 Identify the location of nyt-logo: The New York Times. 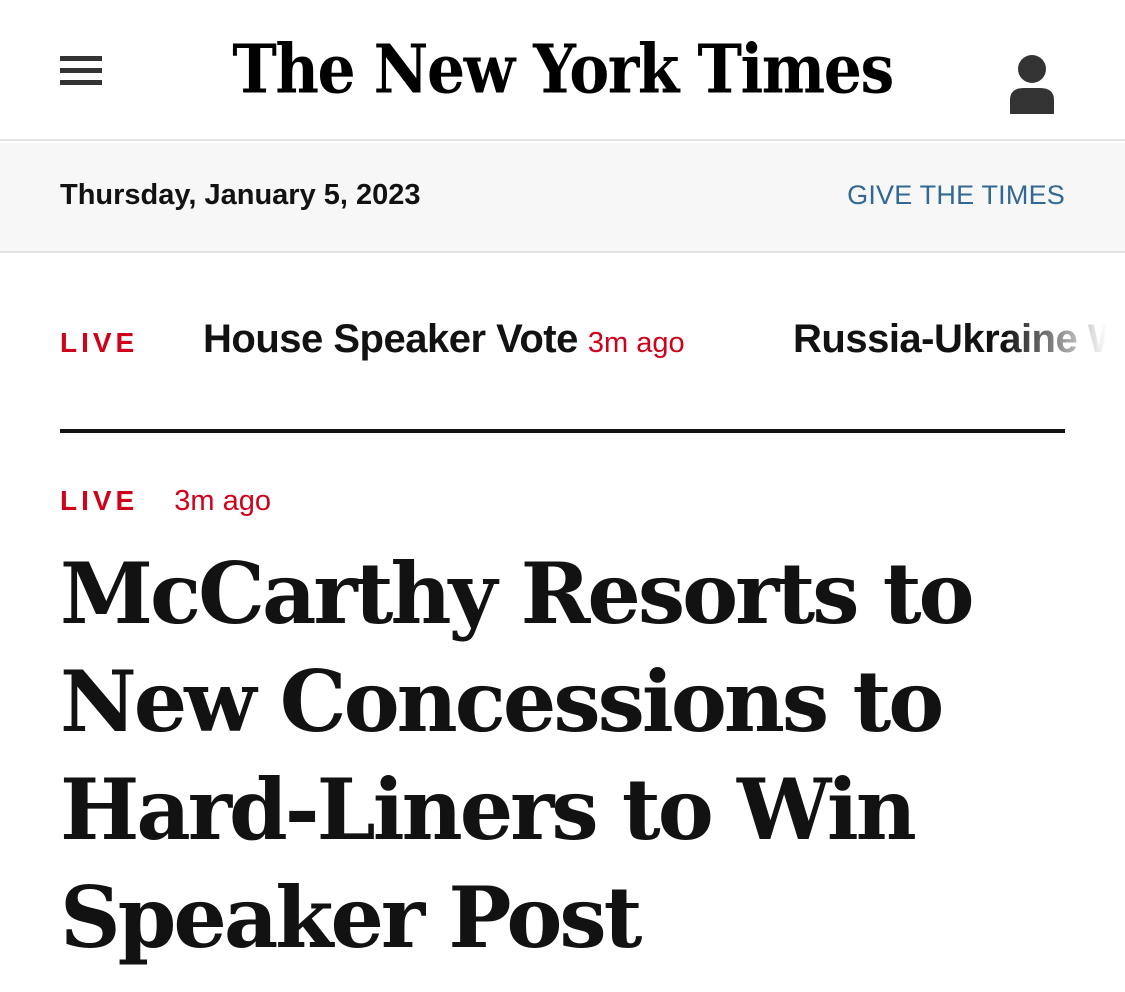
(563, 70).